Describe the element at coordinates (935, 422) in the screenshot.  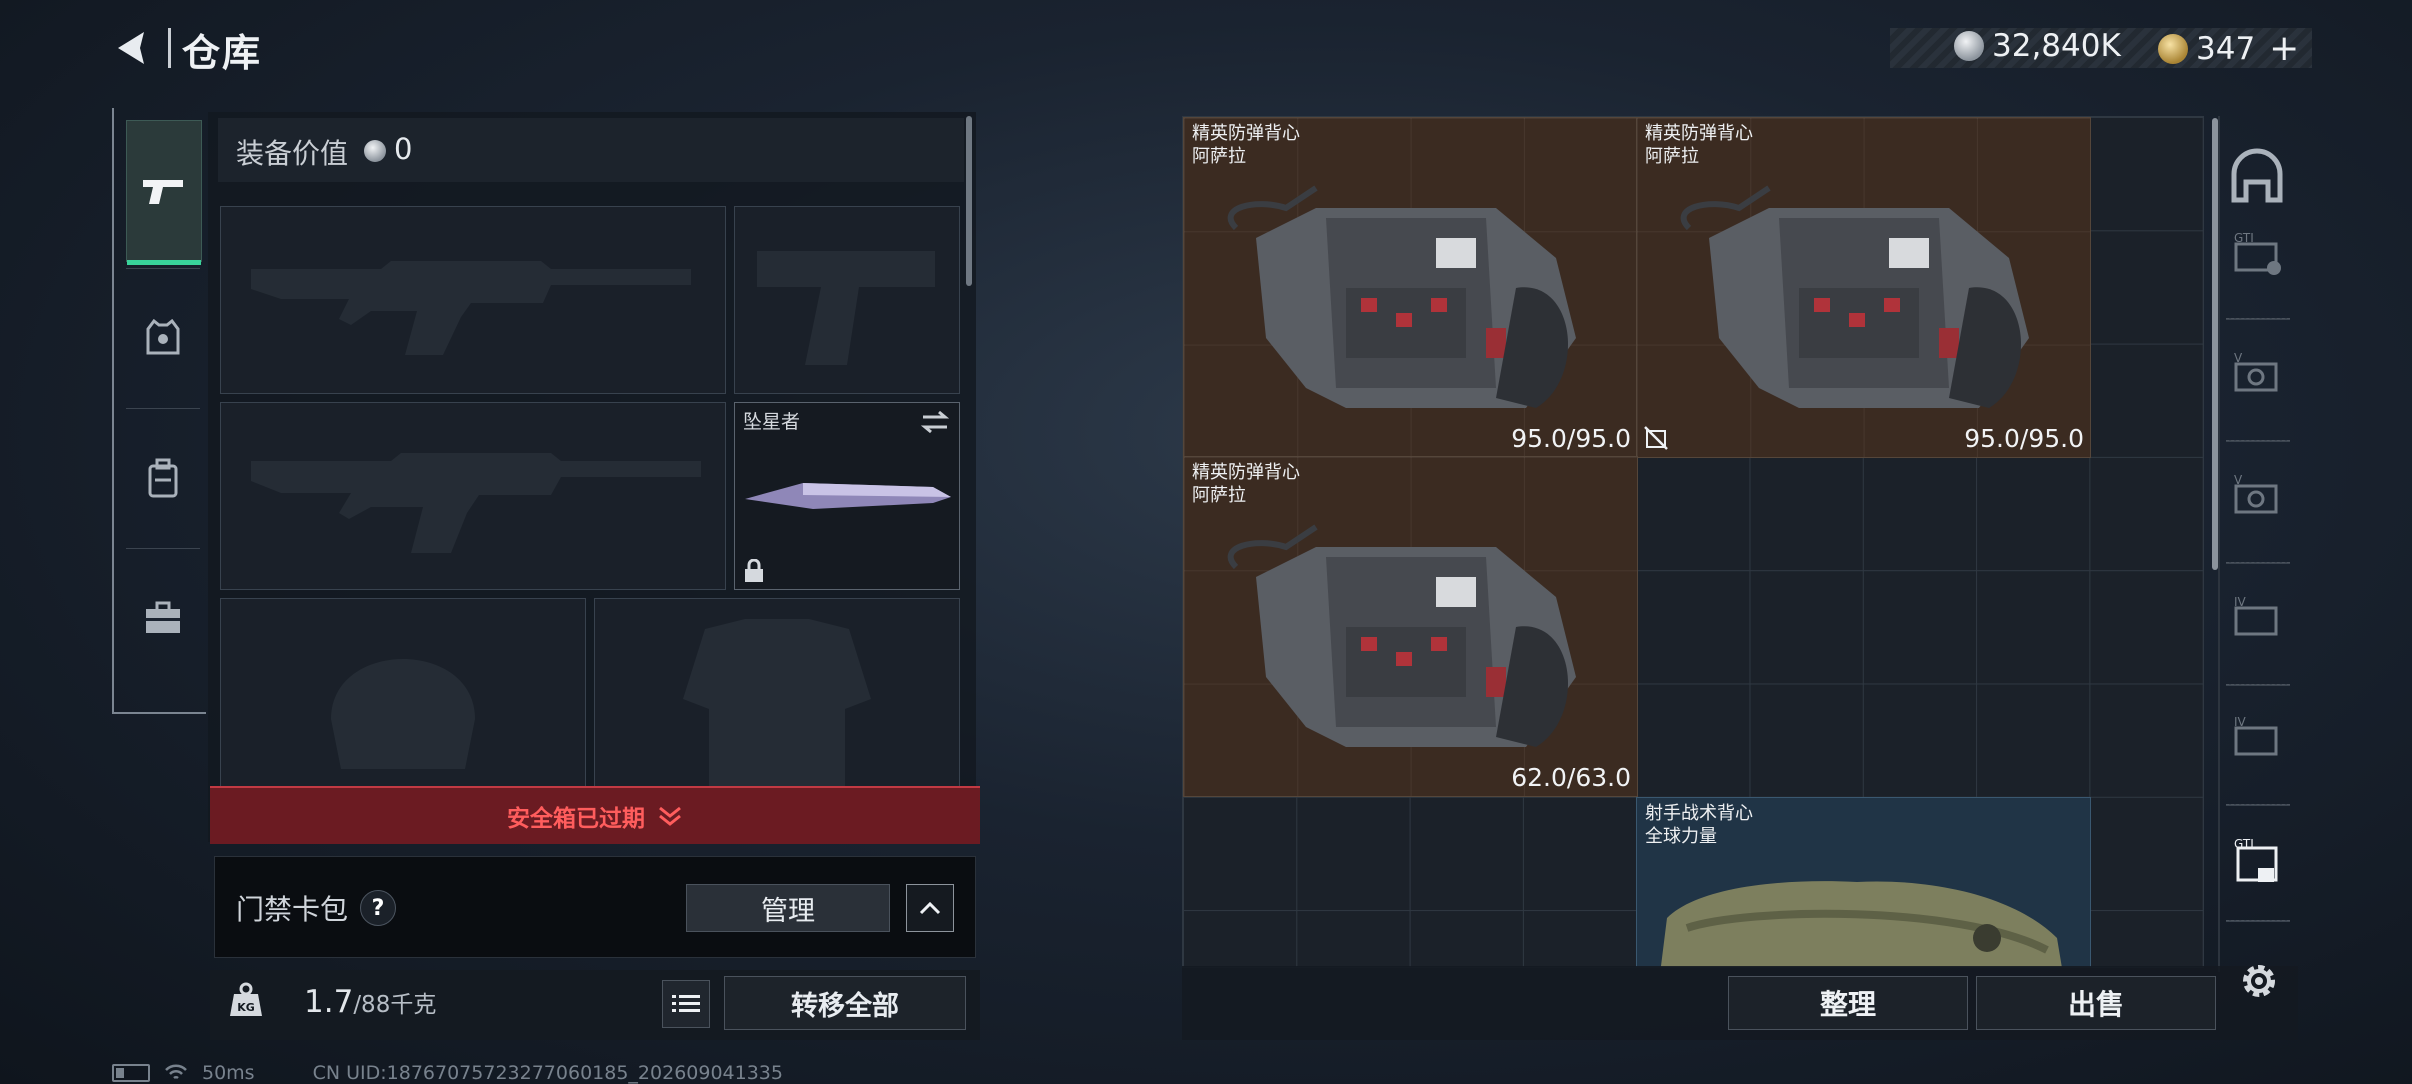
I see `swap-icon` at that location.